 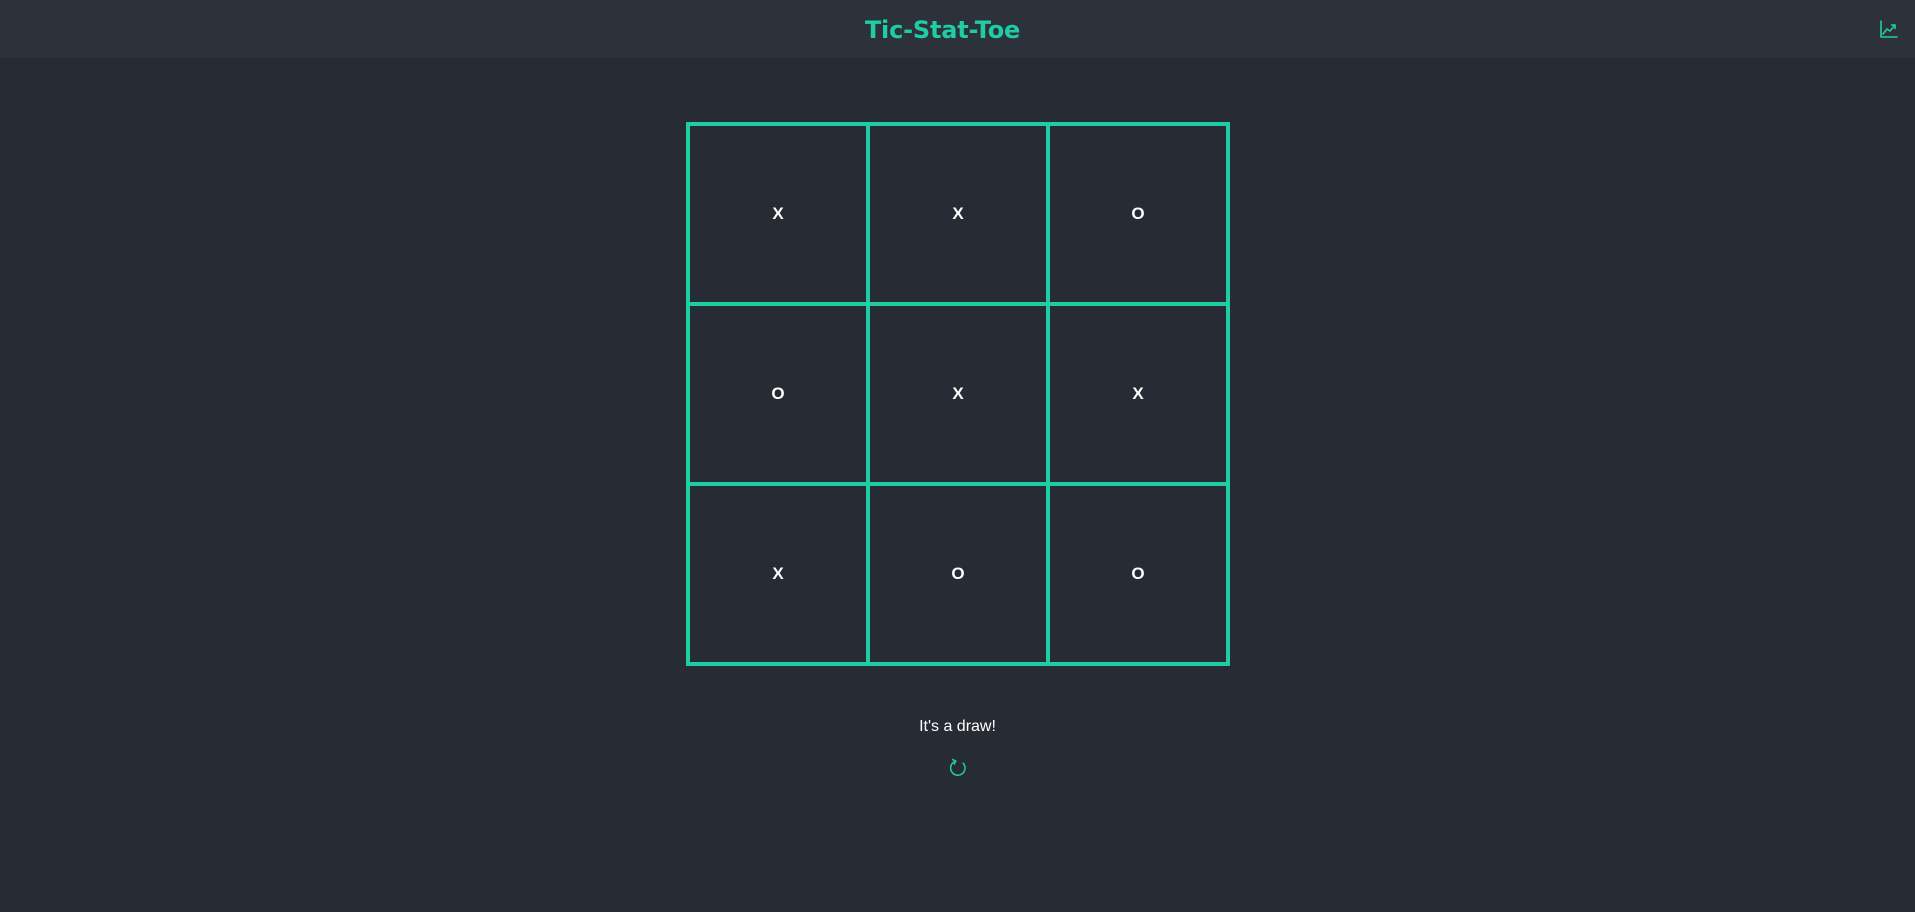 What do you see at coordinates (778, 394) in the screenshot?
I see `board-cell-4: O` at bounding box center [778, 394].